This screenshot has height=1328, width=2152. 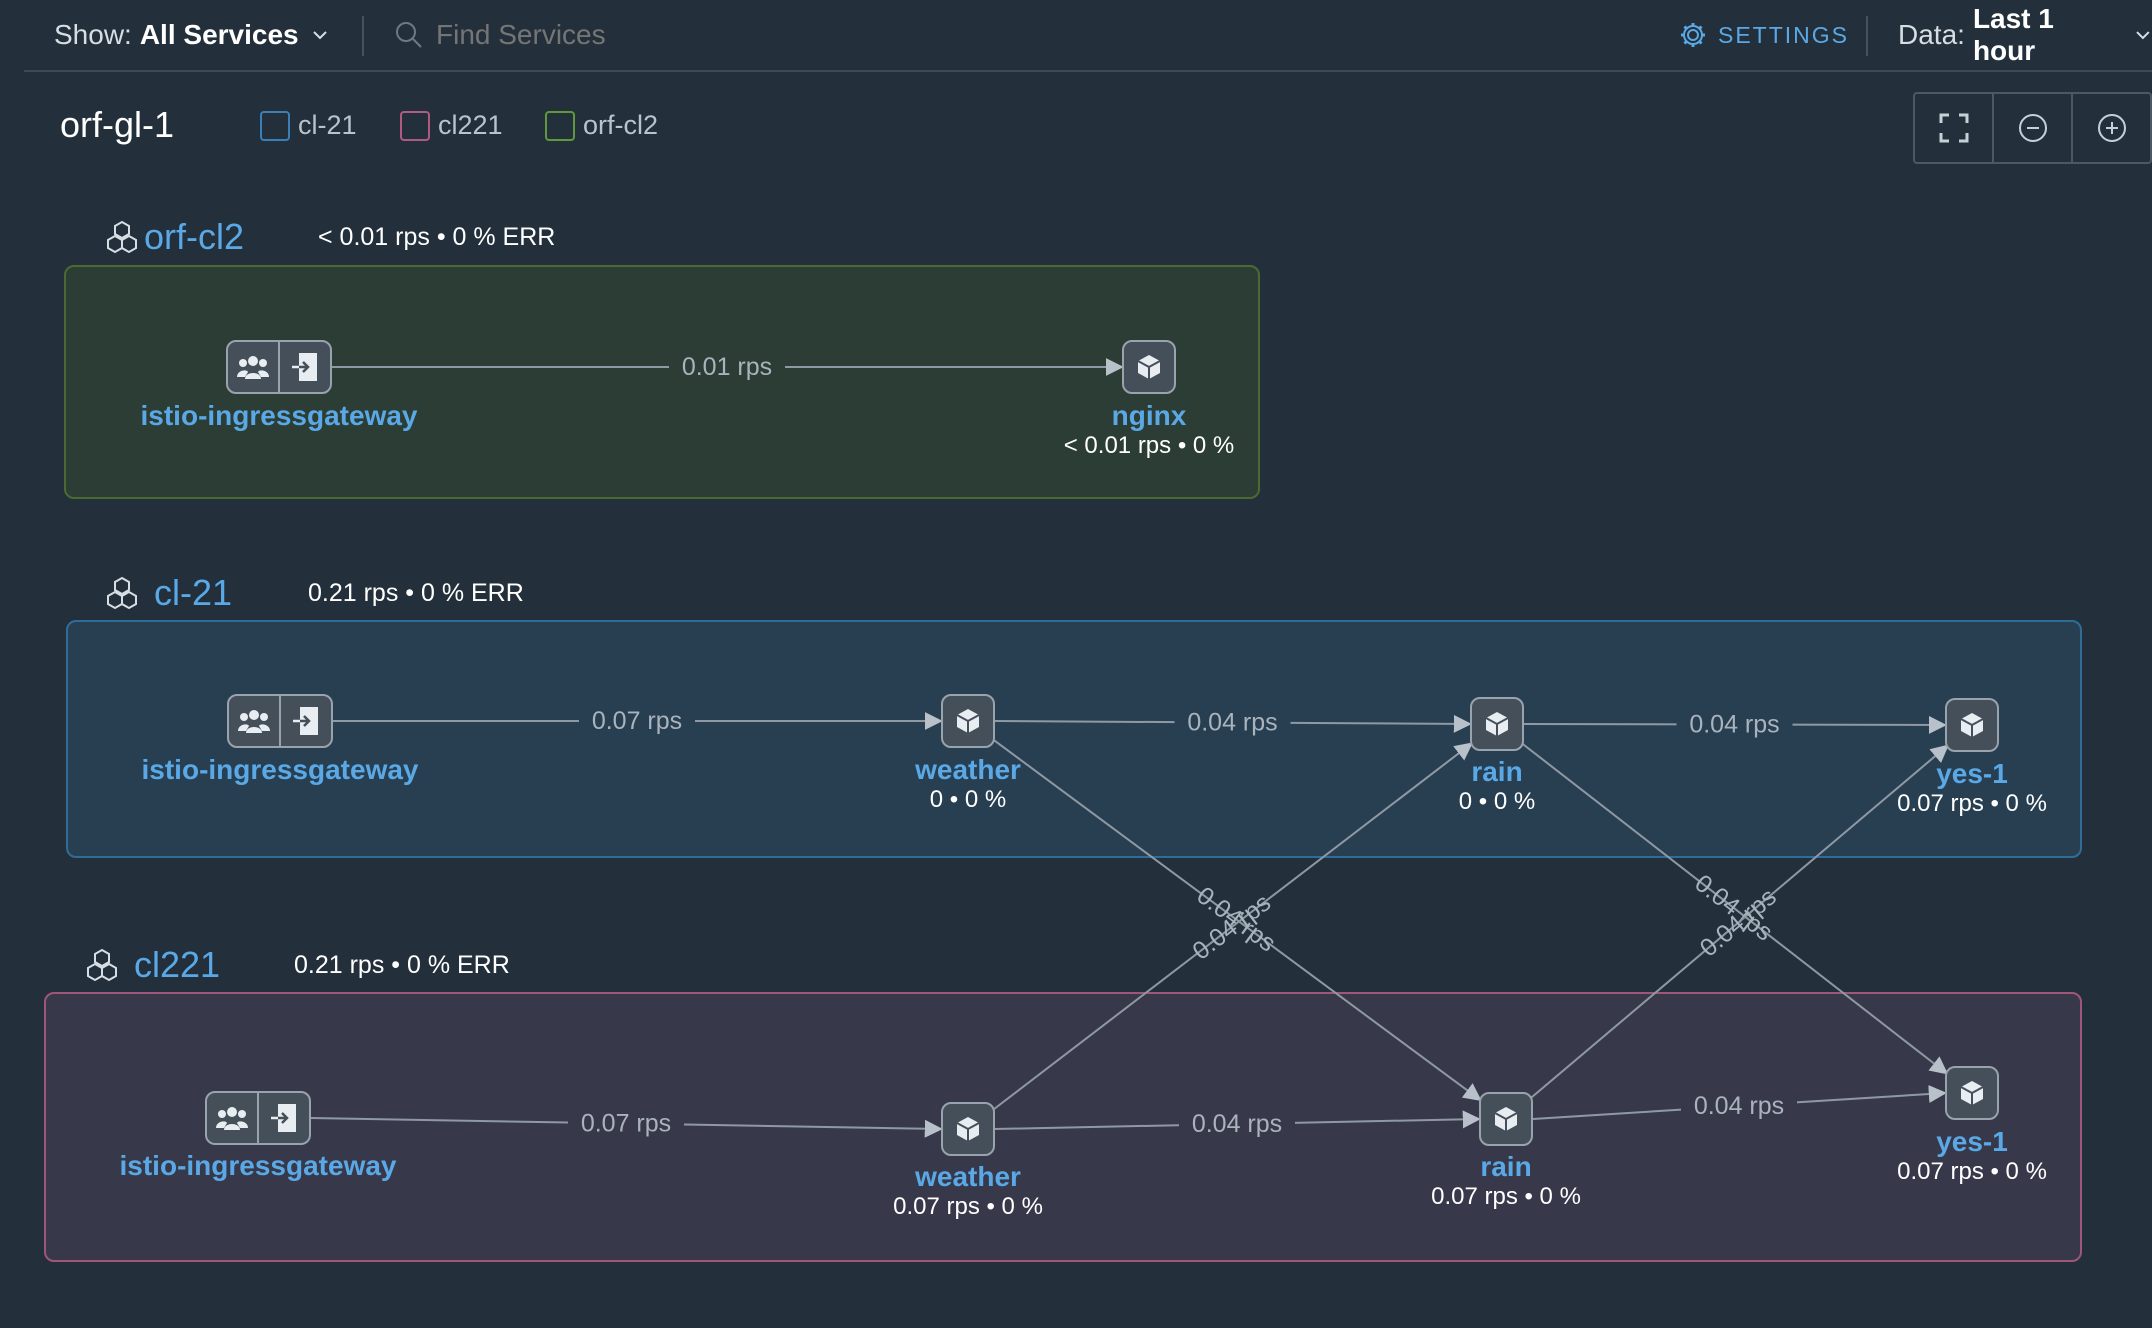 I want to click on edge-rate-text: 0.01 rps, so click(x=727, y=367).